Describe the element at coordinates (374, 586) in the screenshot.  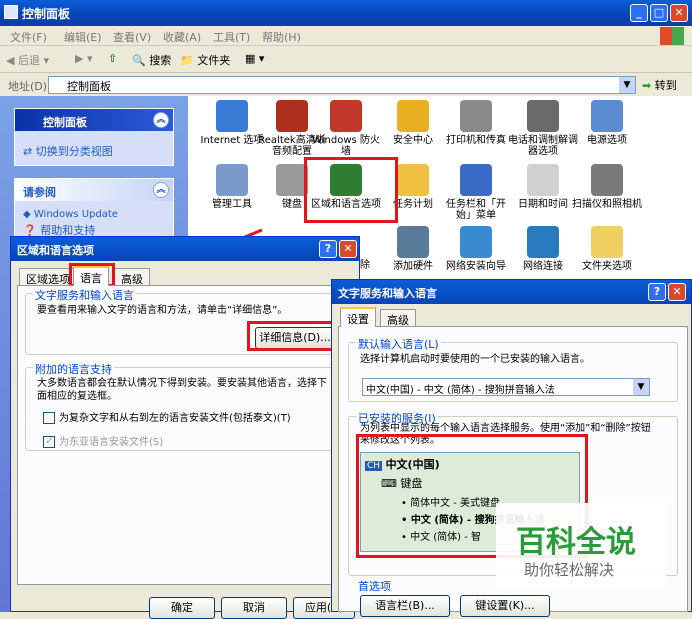
I see `preferences-title: 首选项` at that location.